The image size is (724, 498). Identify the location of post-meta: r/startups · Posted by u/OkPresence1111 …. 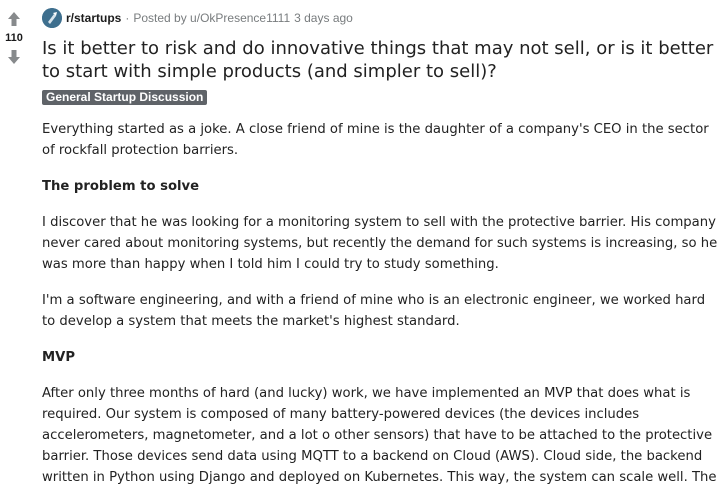
(380, 18).